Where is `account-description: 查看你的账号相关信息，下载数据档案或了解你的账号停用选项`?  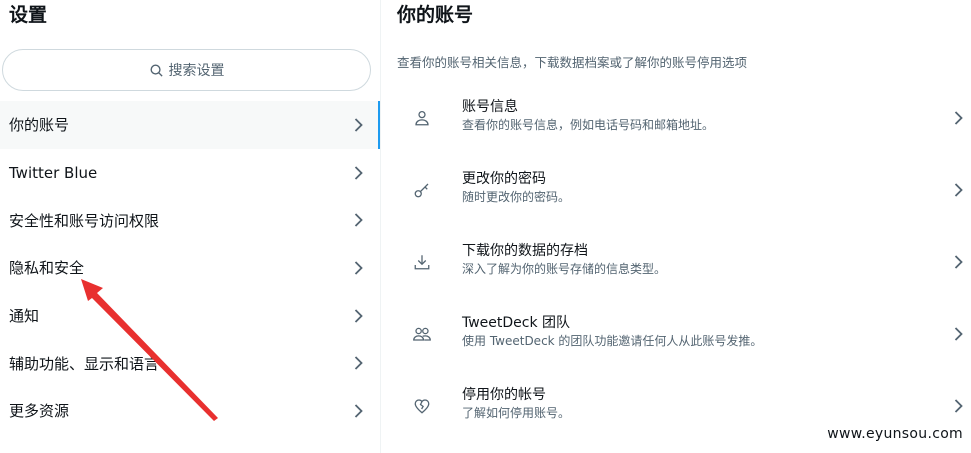 account-description: 查看你的账号相关信息，下载数据档案或了解你的账号停用选项 is located at coordinates (572, 62).